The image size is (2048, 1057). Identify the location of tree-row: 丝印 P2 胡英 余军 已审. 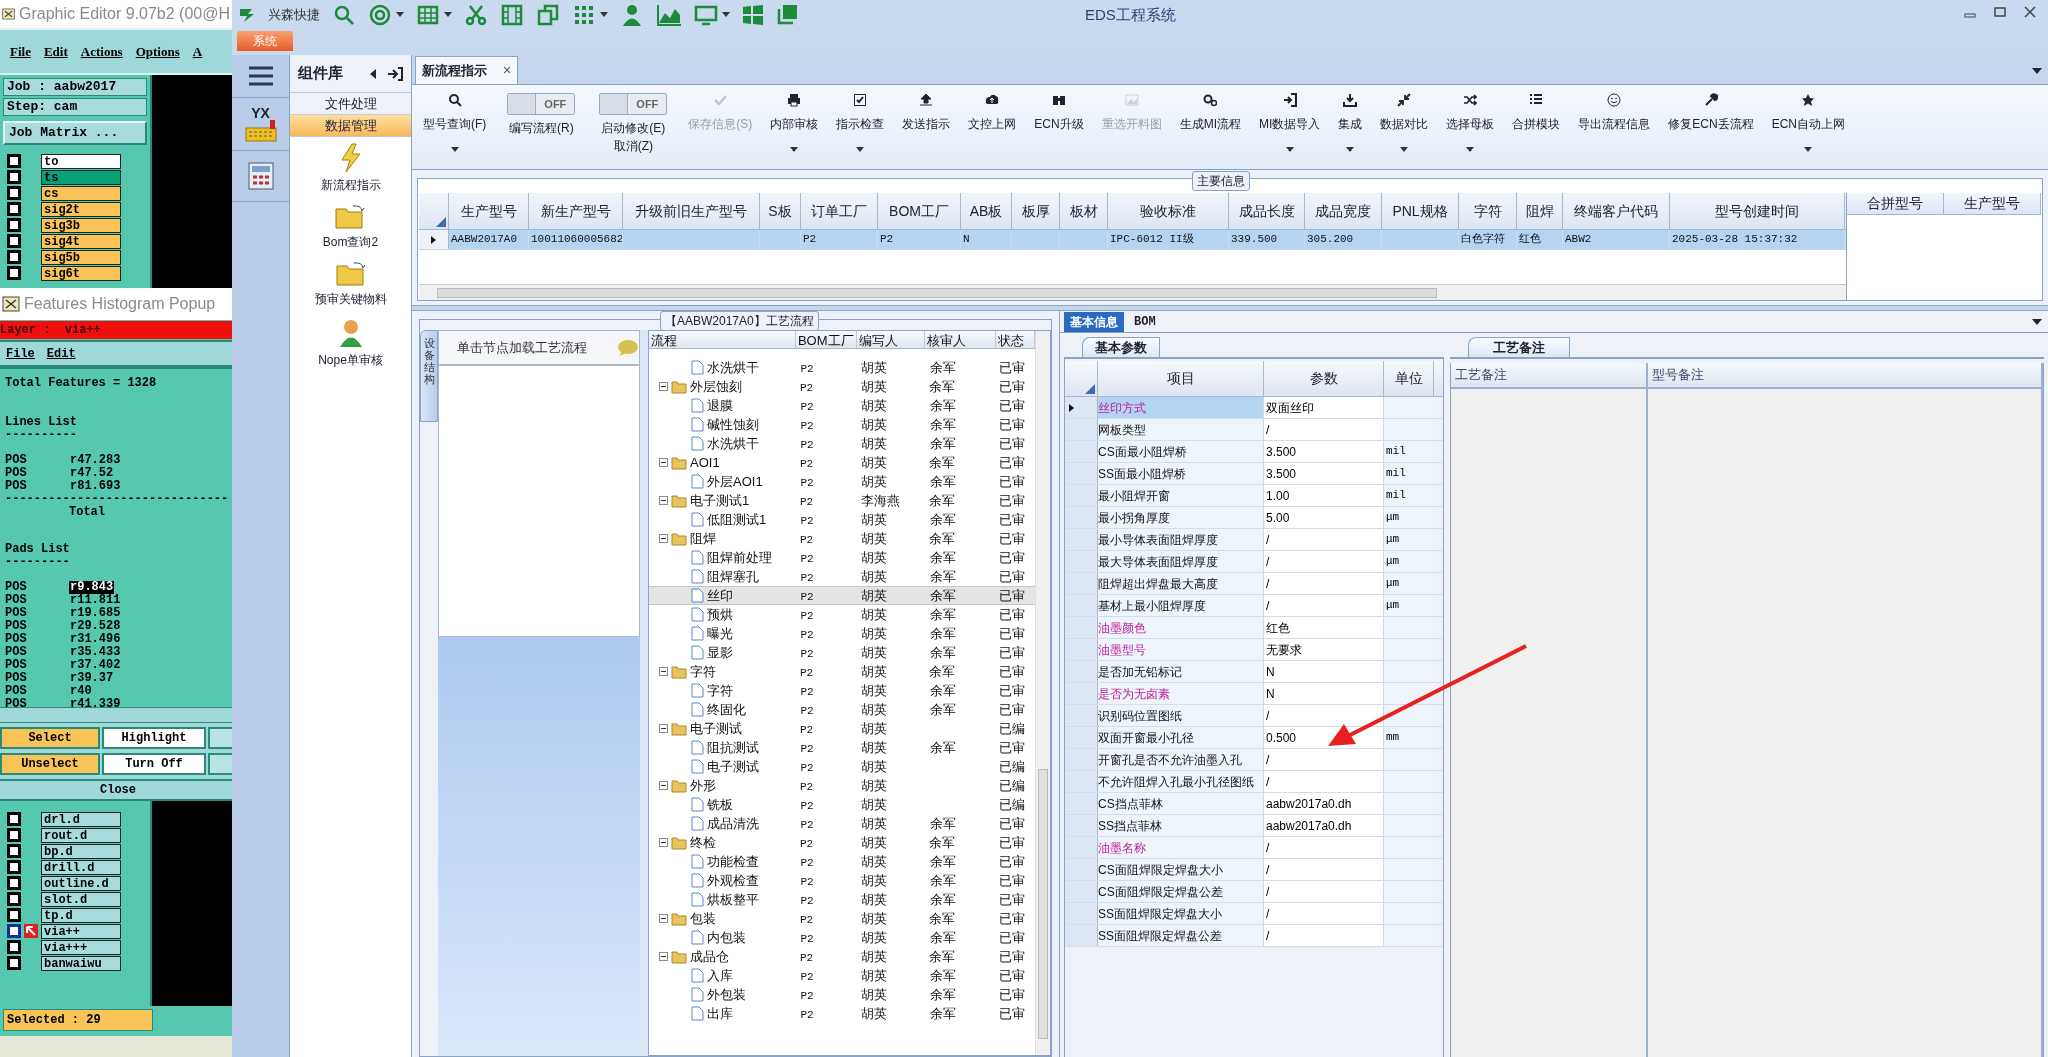
(842, 595).